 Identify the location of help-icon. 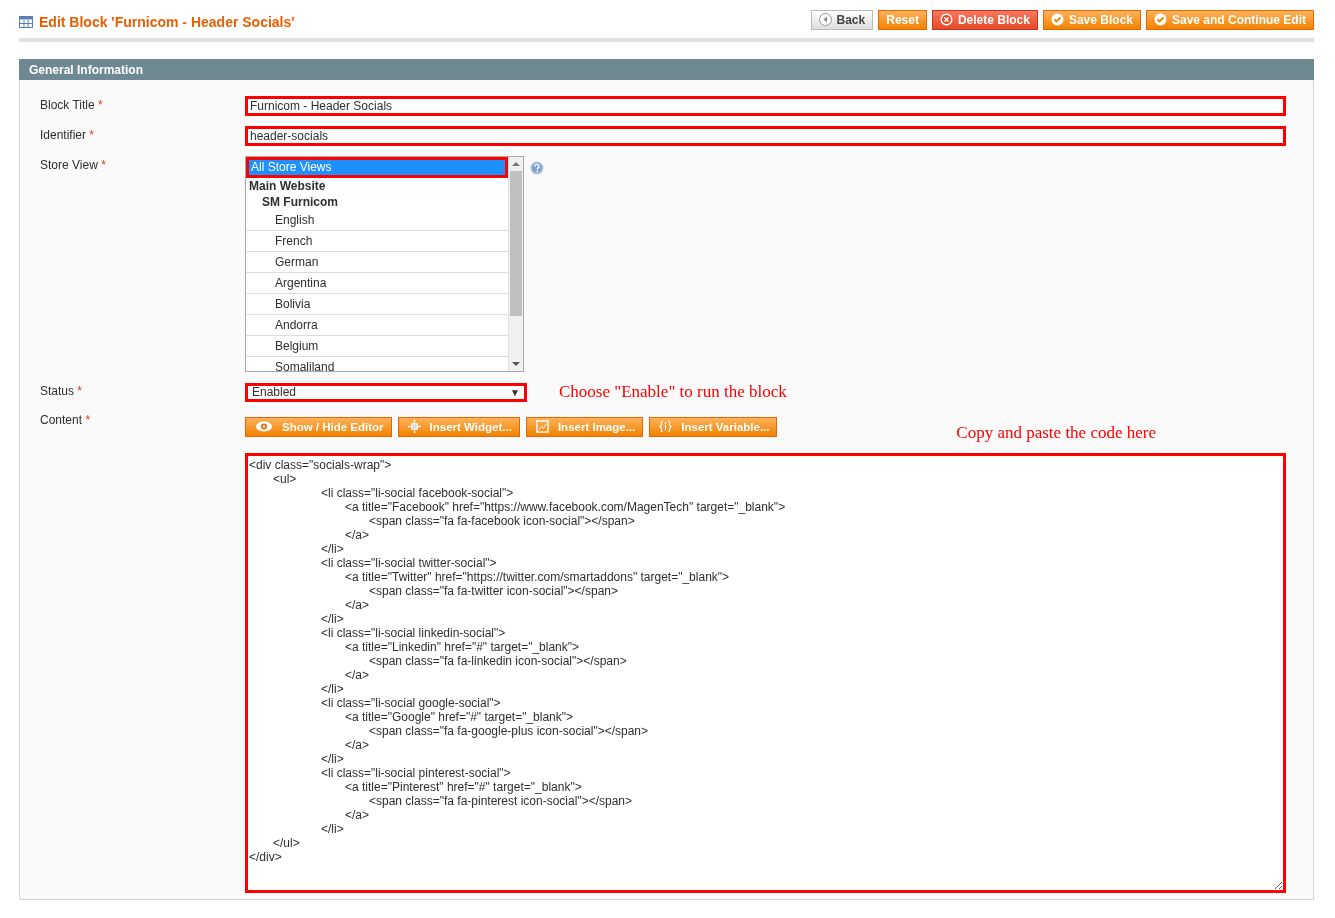
(537, 168).